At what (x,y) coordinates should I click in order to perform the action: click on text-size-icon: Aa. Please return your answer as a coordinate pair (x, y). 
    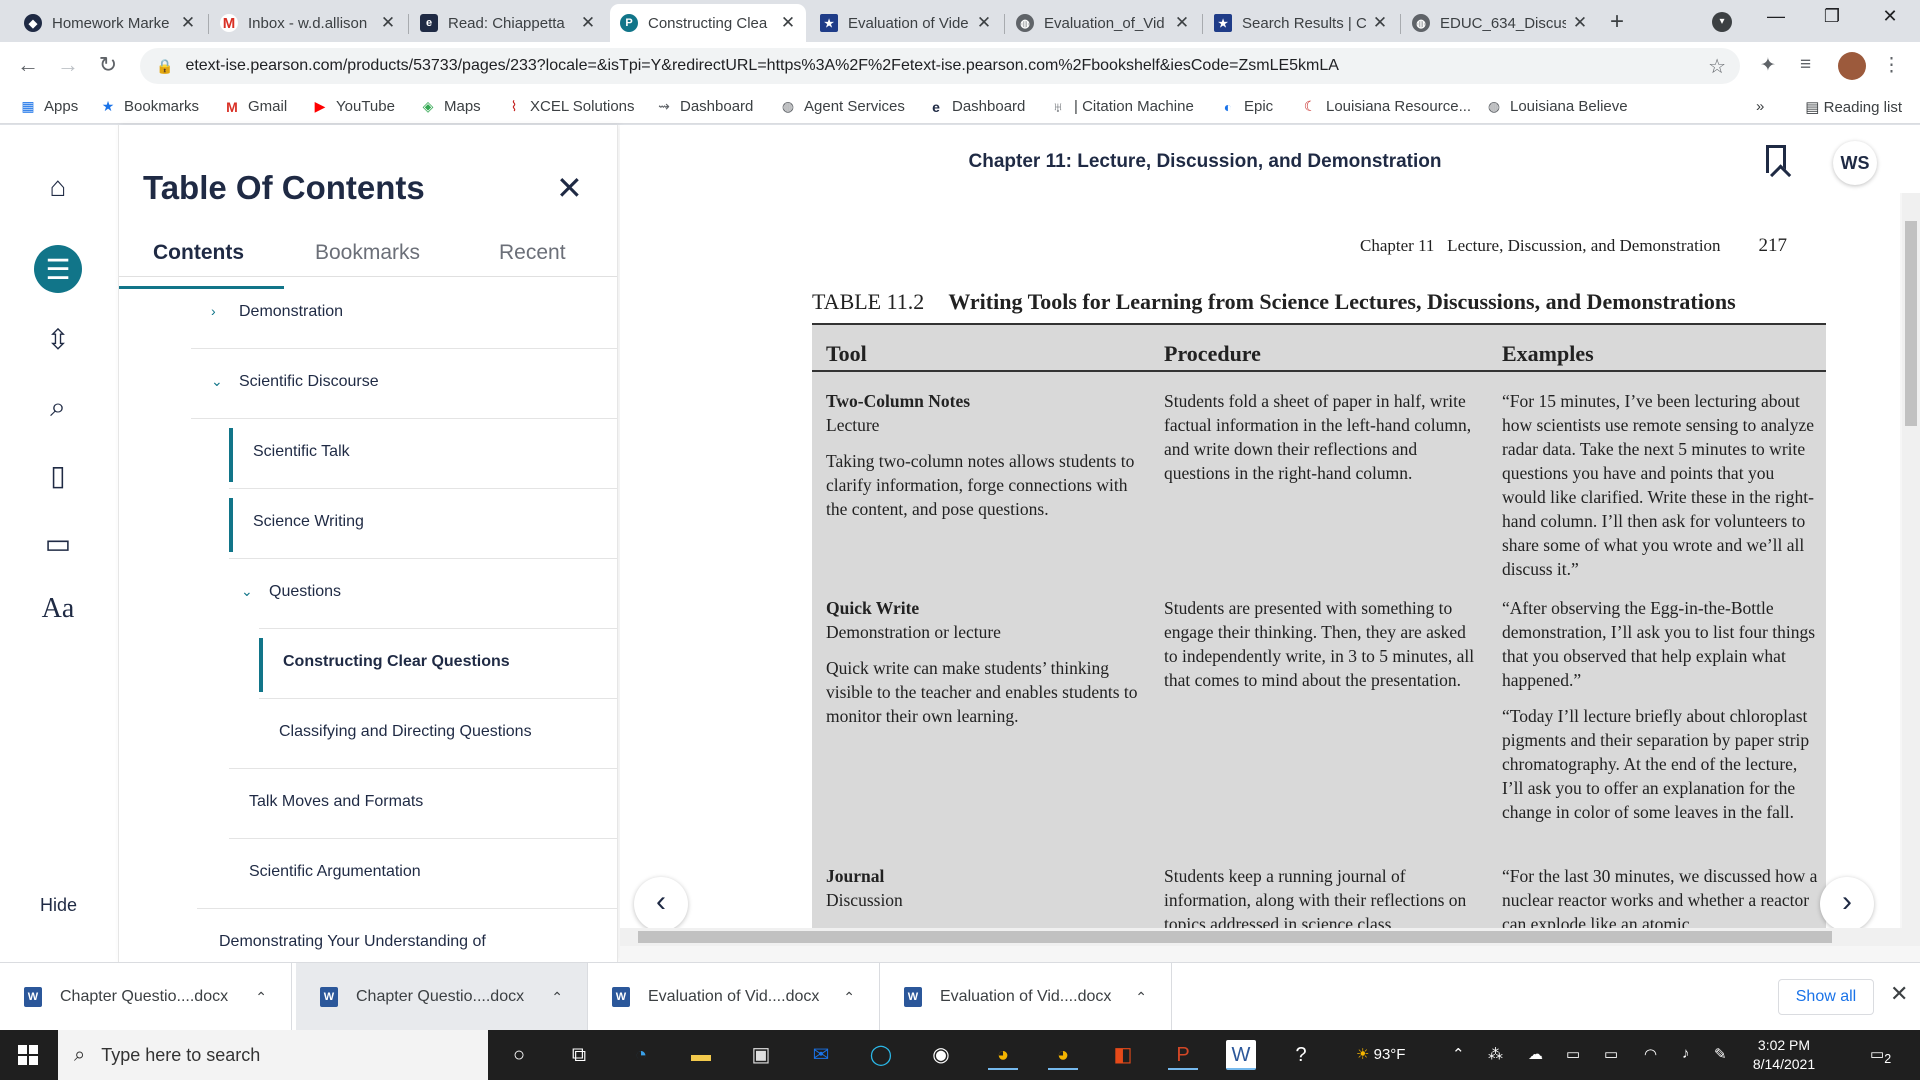
    Looking at the image, I should click on (58, 609).